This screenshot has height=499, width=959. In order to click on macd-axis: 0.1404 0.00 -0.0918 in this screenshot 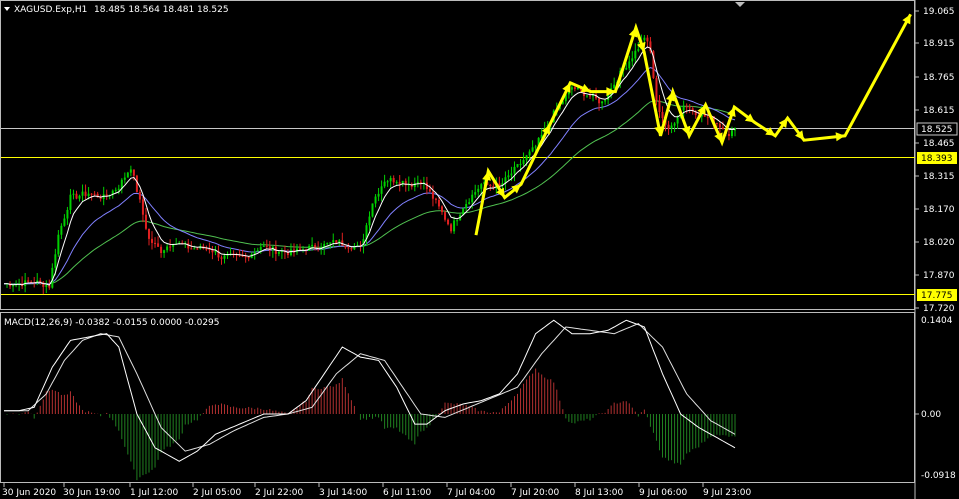, I will do `click(935, 398)`.